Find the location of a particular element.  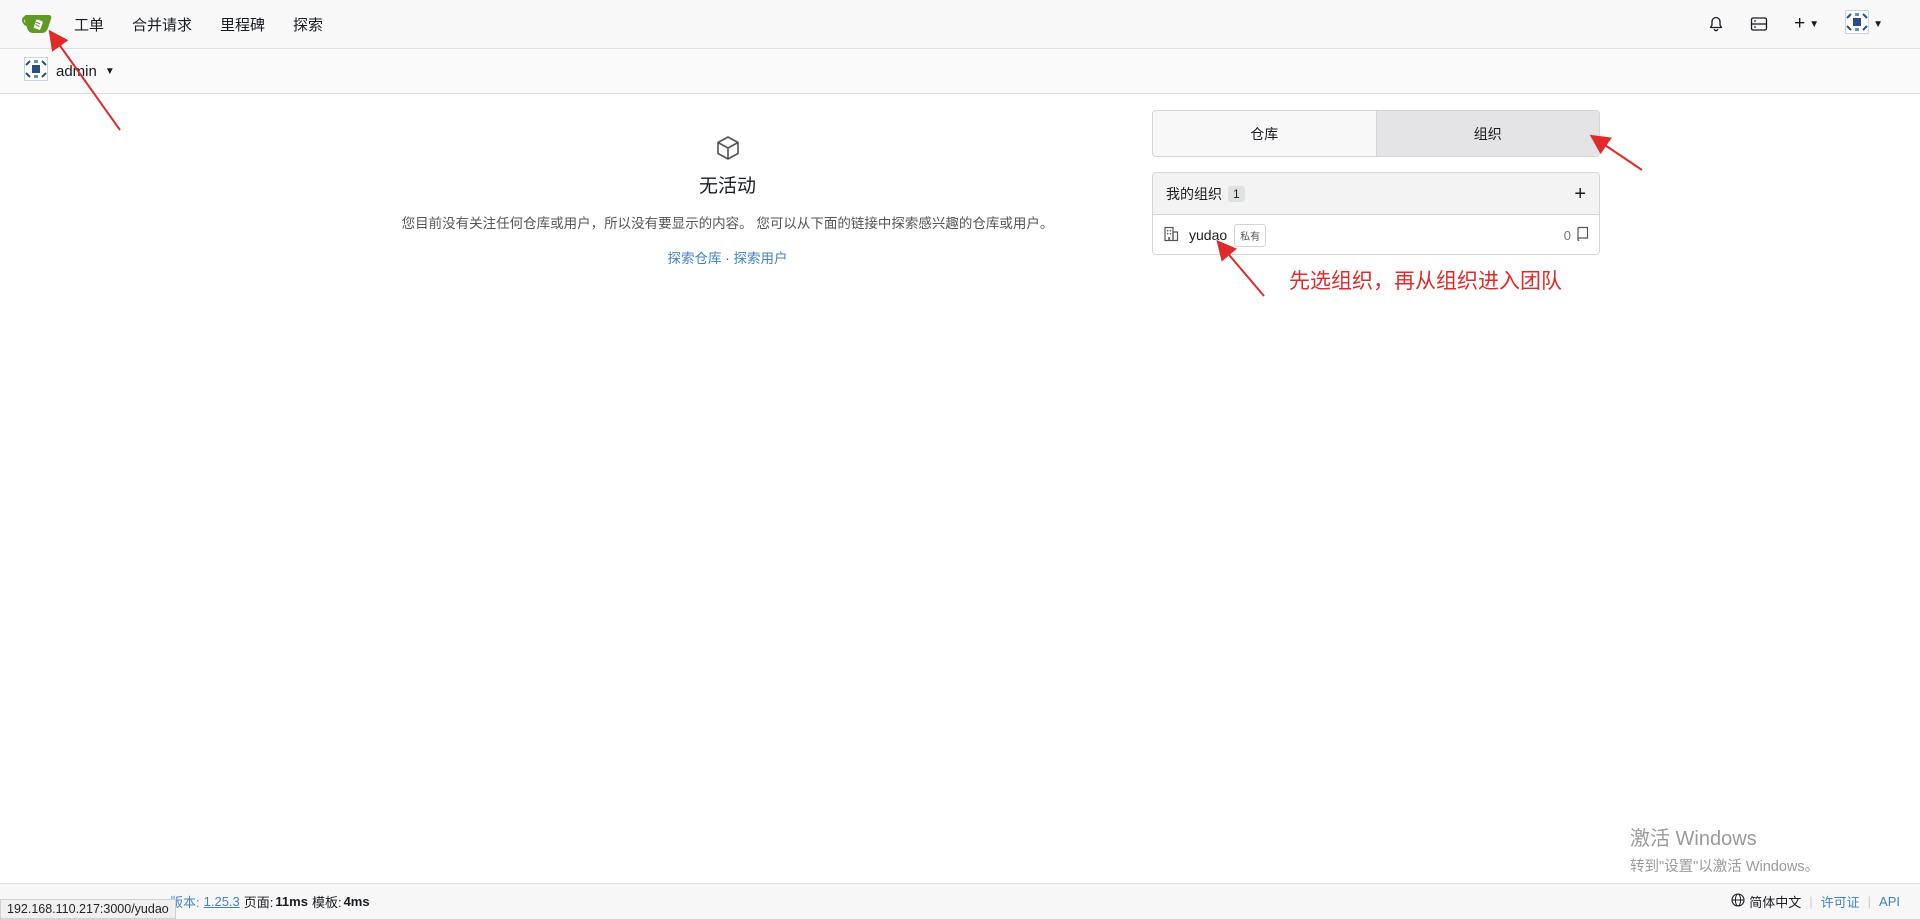

repo-count-value: 0 is located at coordinates (1567, 235).